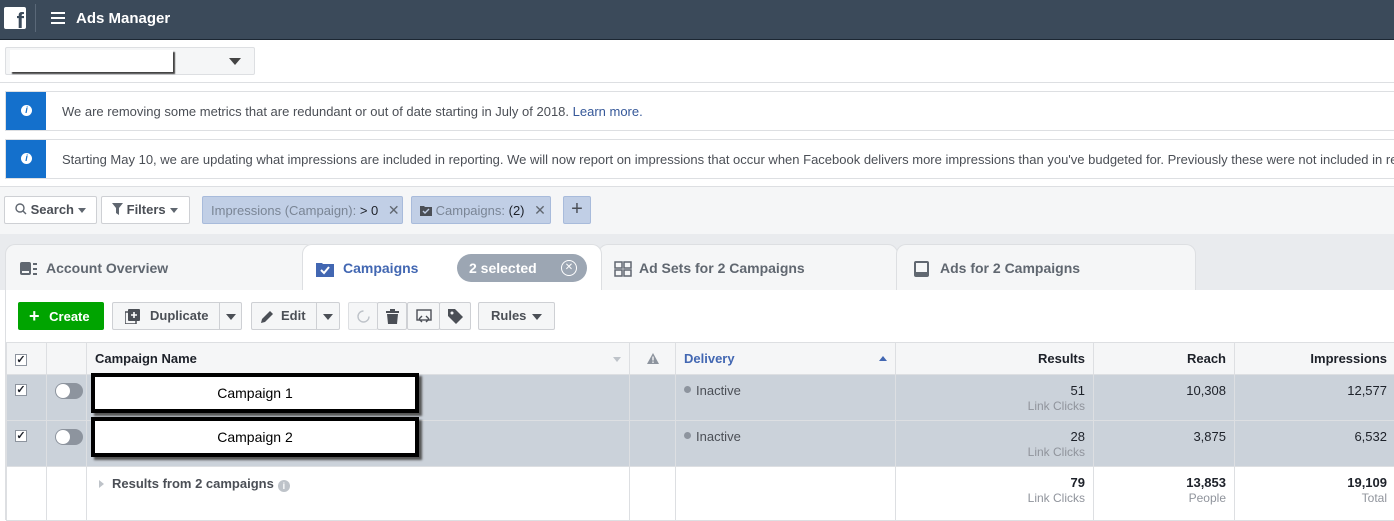  What do you see at coordinates (302, 210) in the screenshot?
I see `filter-chip-impressions: Impressions (Campaign): > 0 ✕` at bounding box center [302, 210].